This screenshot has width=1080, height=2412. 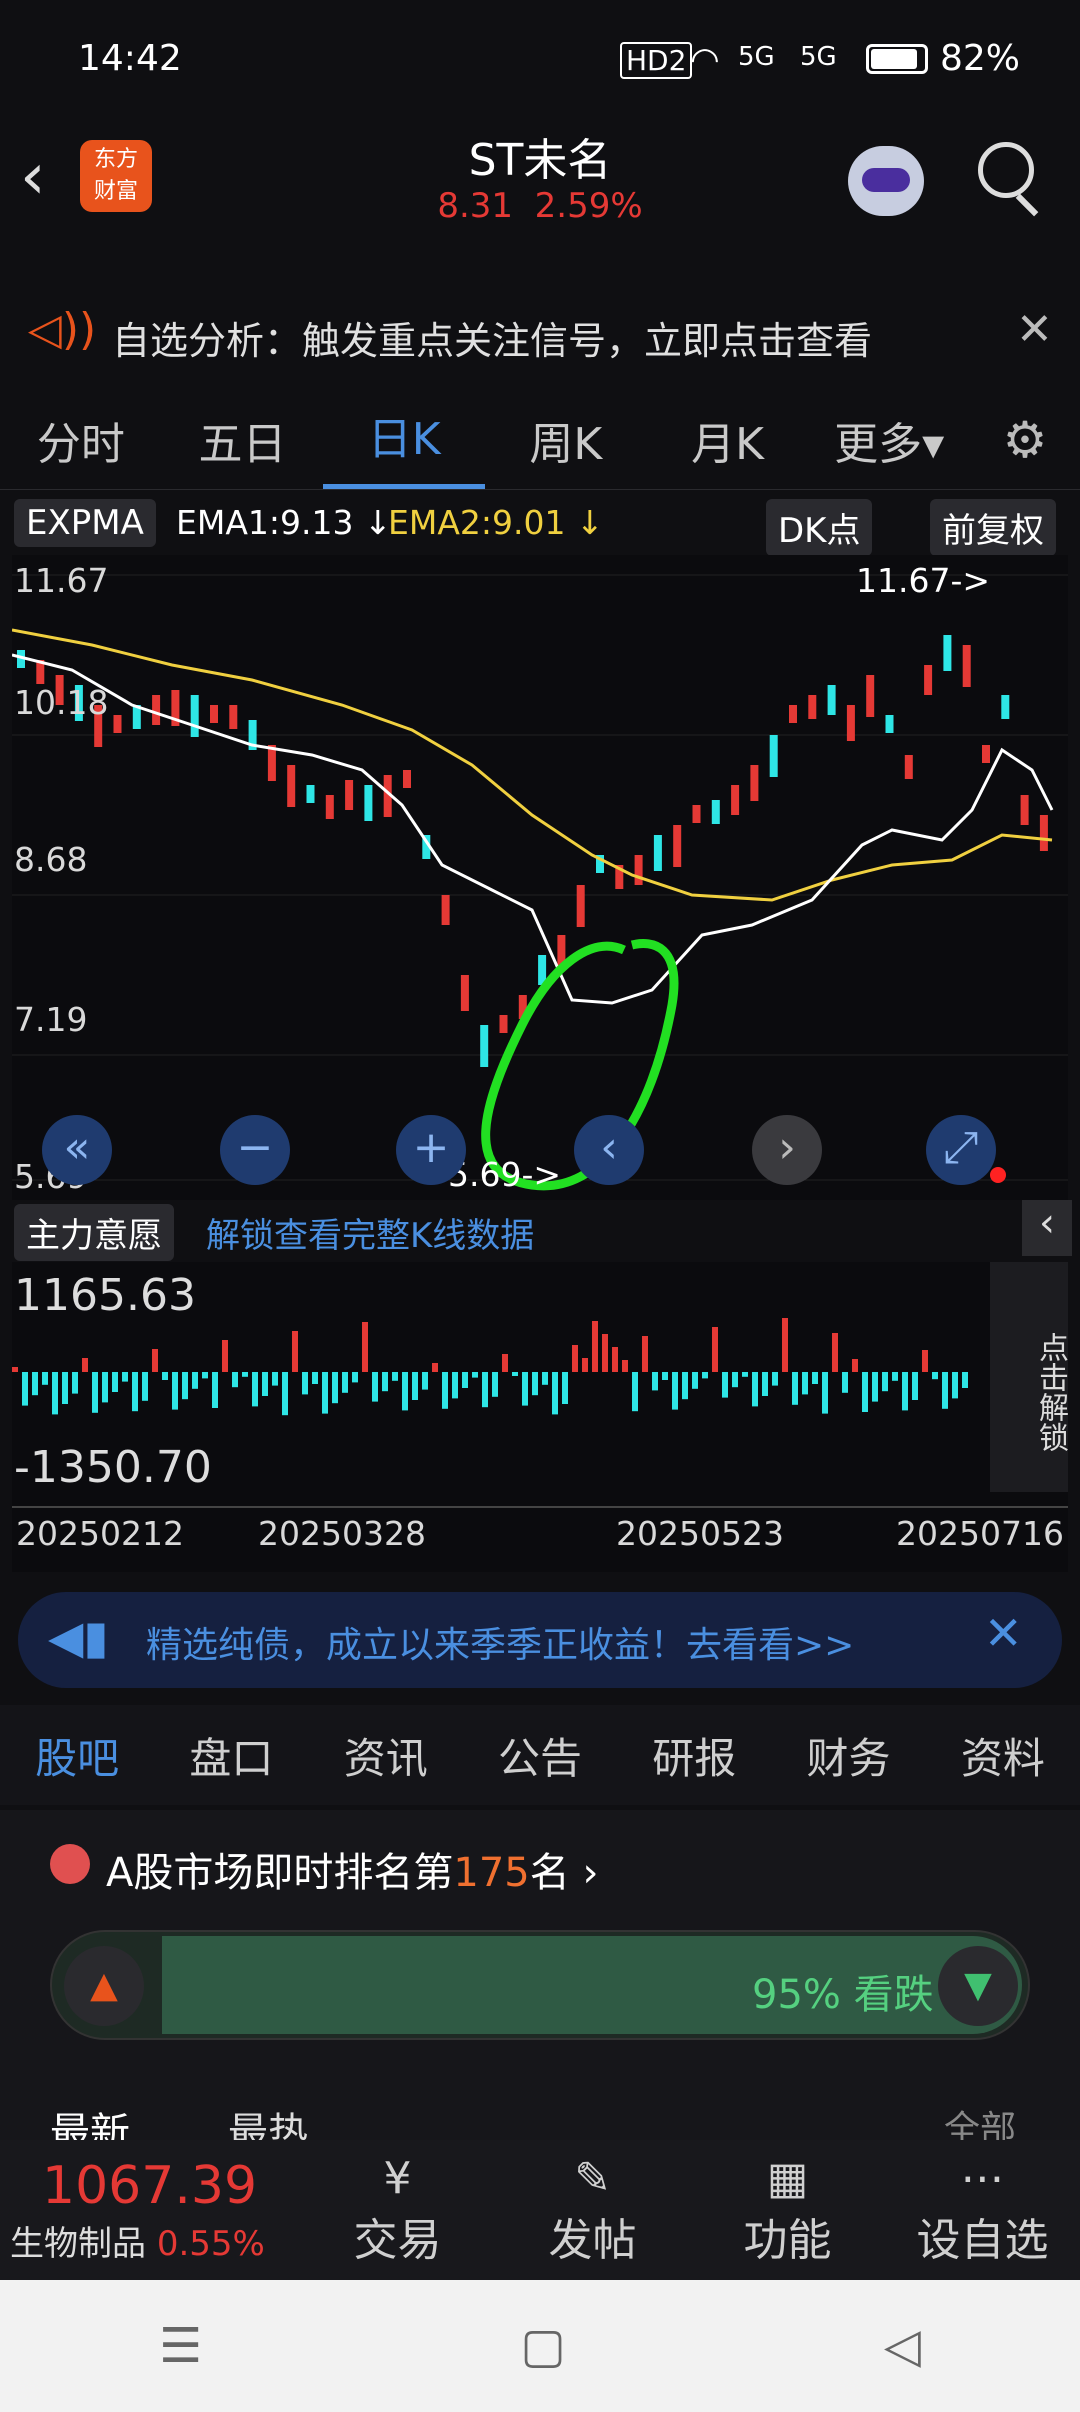 What do you see at coordinates (255, 1150) in the screenshot?
I see `zoom-out-button: −` at bounding box center [255, 1150].